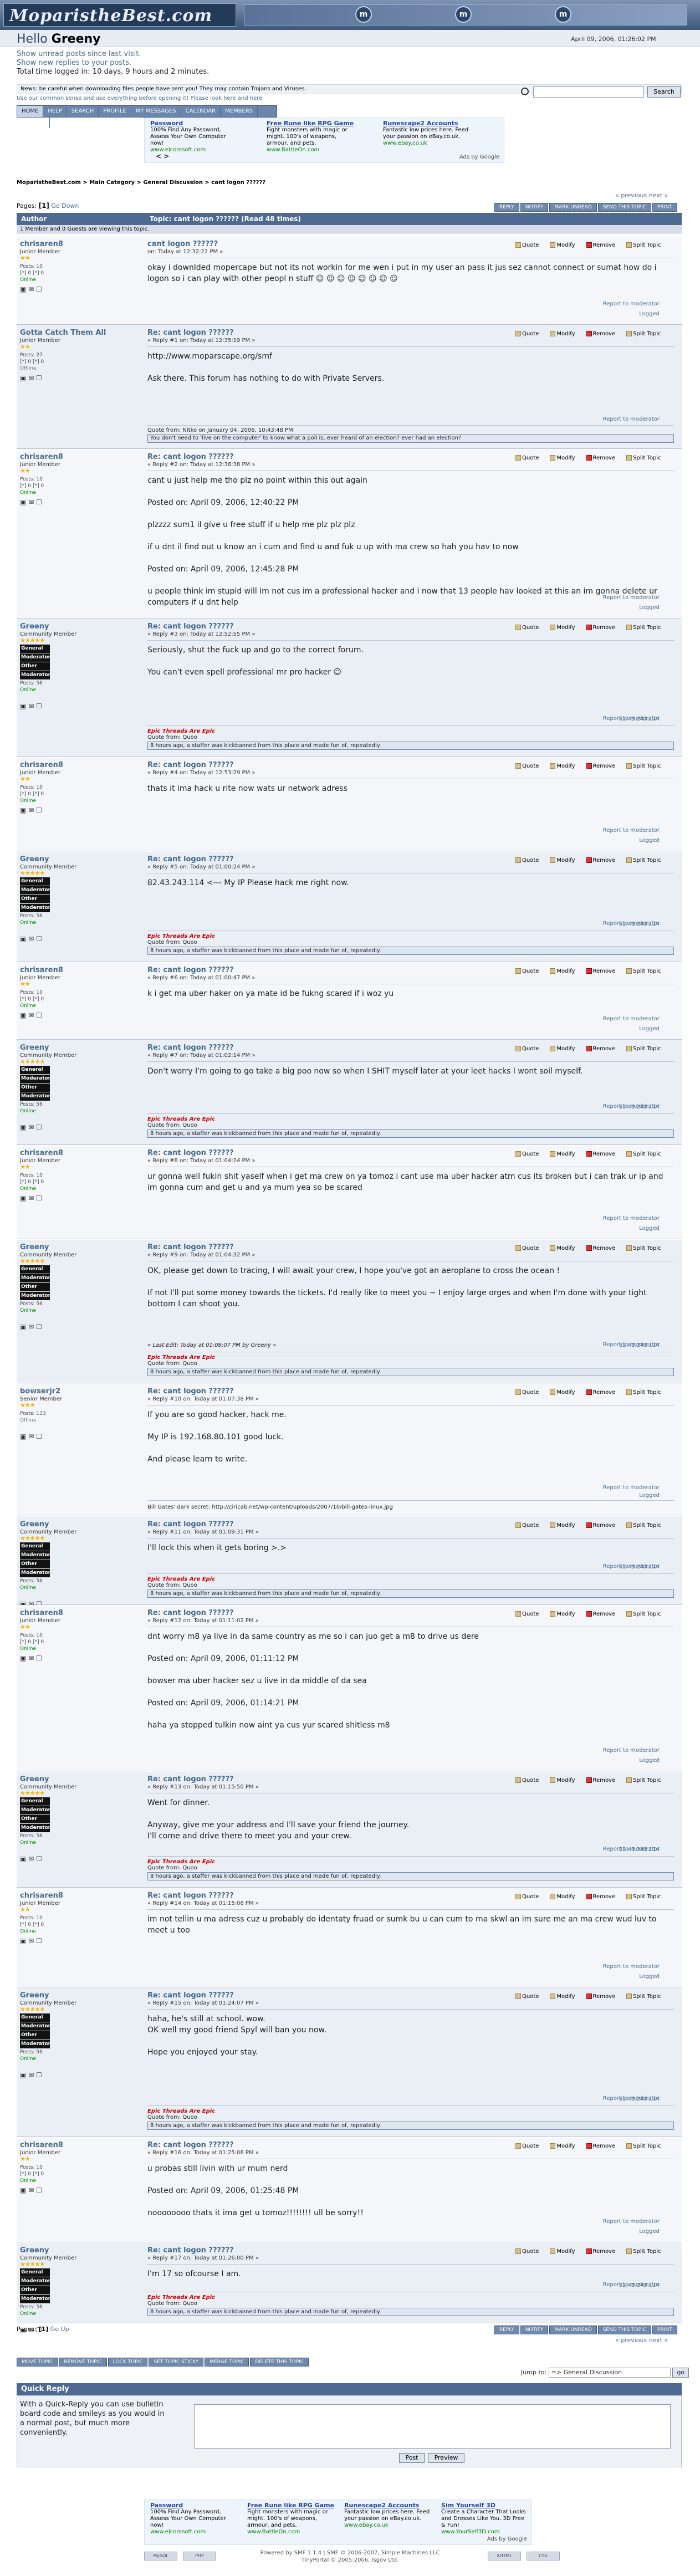 Image resolution: width=700 pixels, height=2576 pixels. Describe the element at coordinates (664, 92) in the screenshot. I see `search-button: Search` at that location.